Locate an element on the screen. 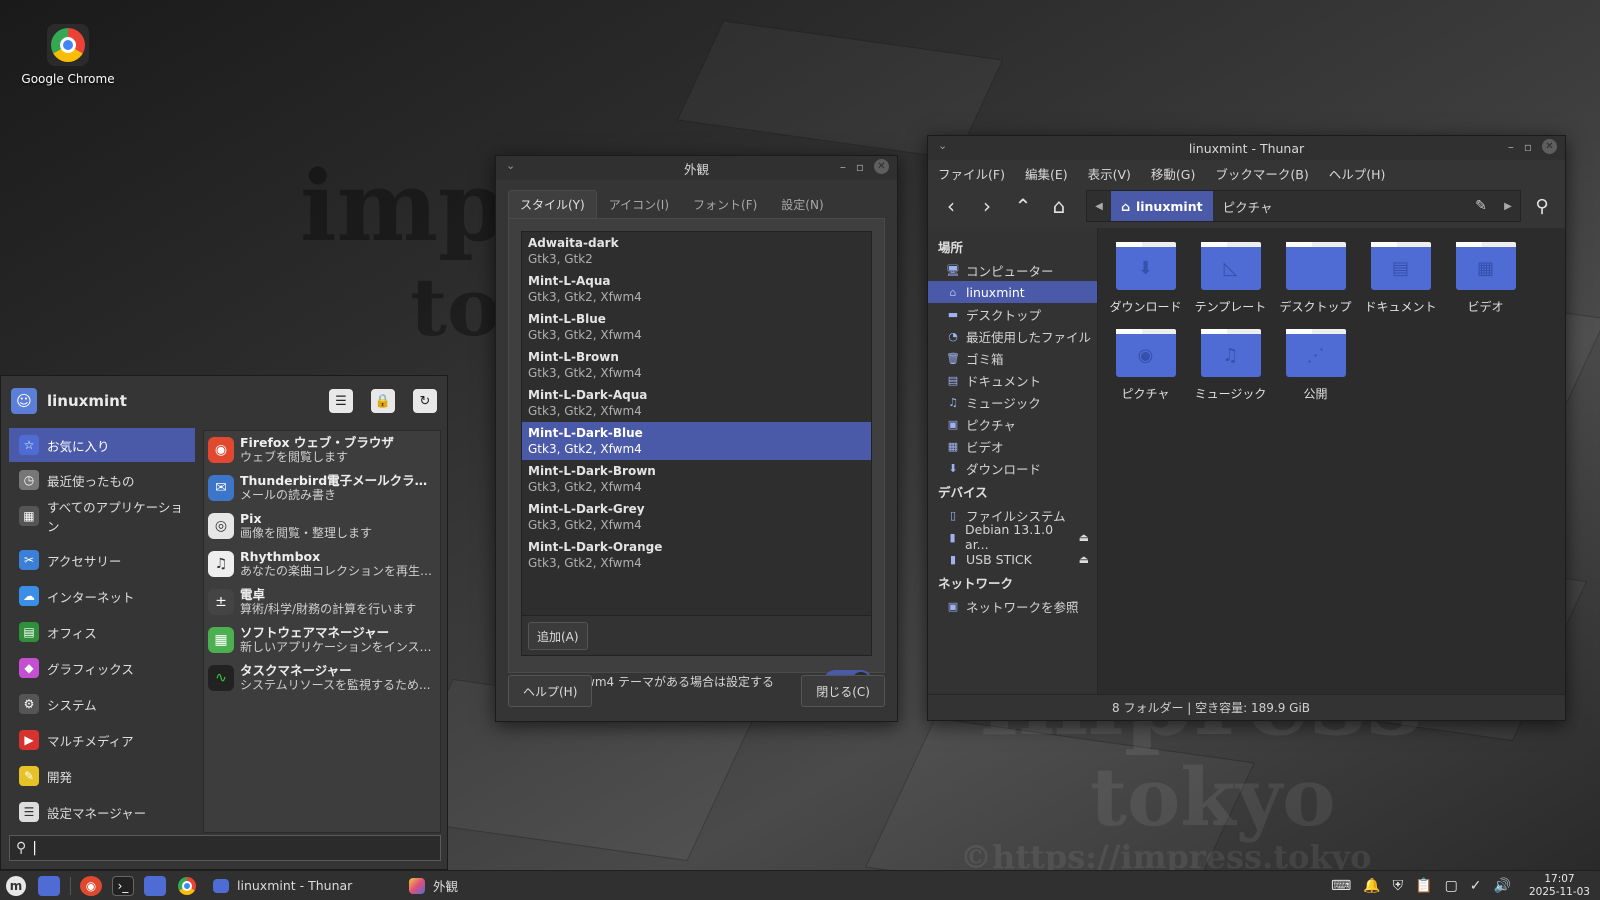 The width and height of the screenshot is (1600, 900). clock: 17:07 2025-11-03 is located at coordinates (1559, 886).